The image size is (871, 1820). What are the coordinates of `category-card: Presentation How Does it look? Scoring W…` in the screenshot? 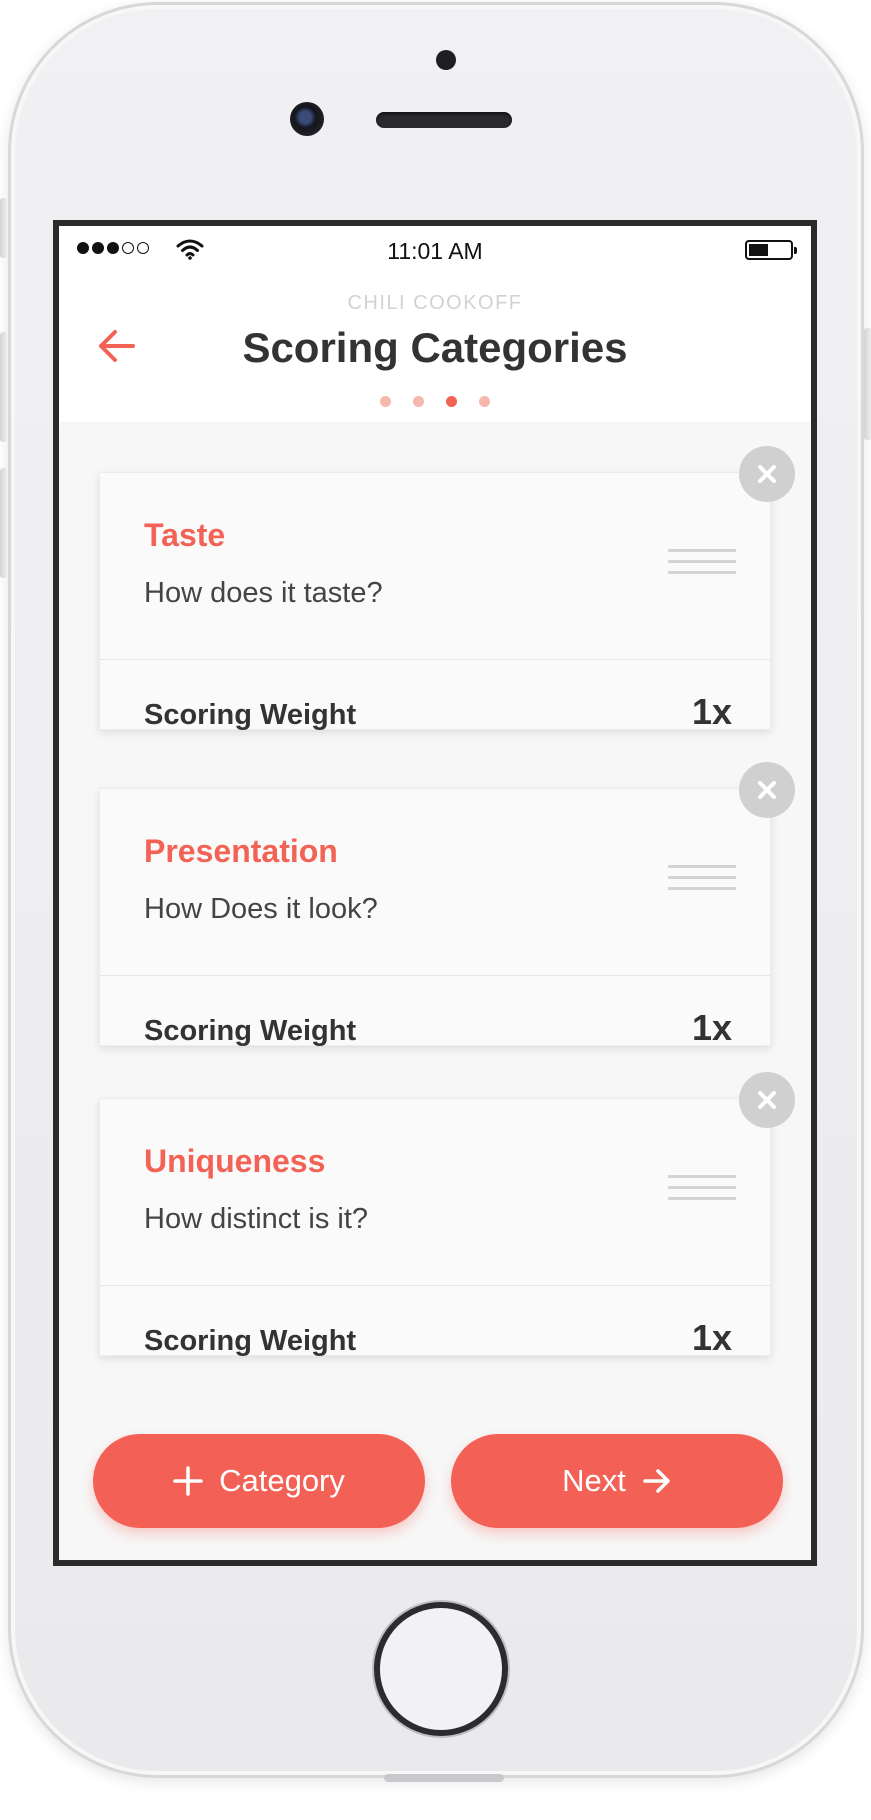 It's located at (435, 918).